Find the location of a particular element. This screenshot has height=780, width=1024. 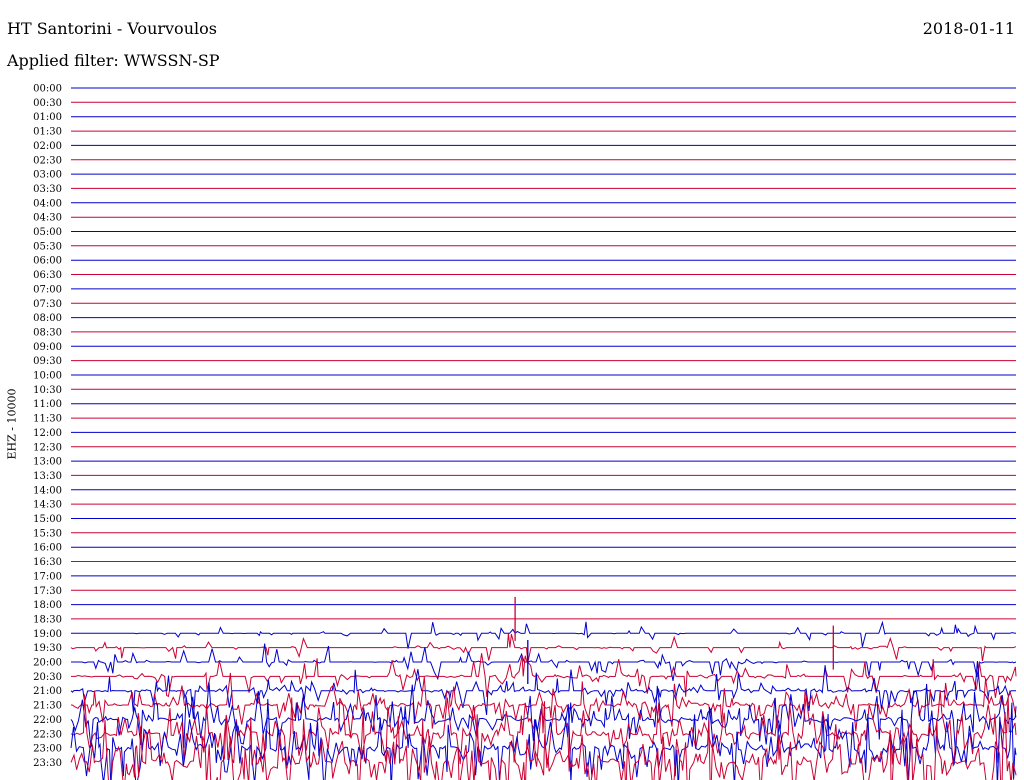

trace-label-0400: 04:00 is located at coordinates (47, 203).